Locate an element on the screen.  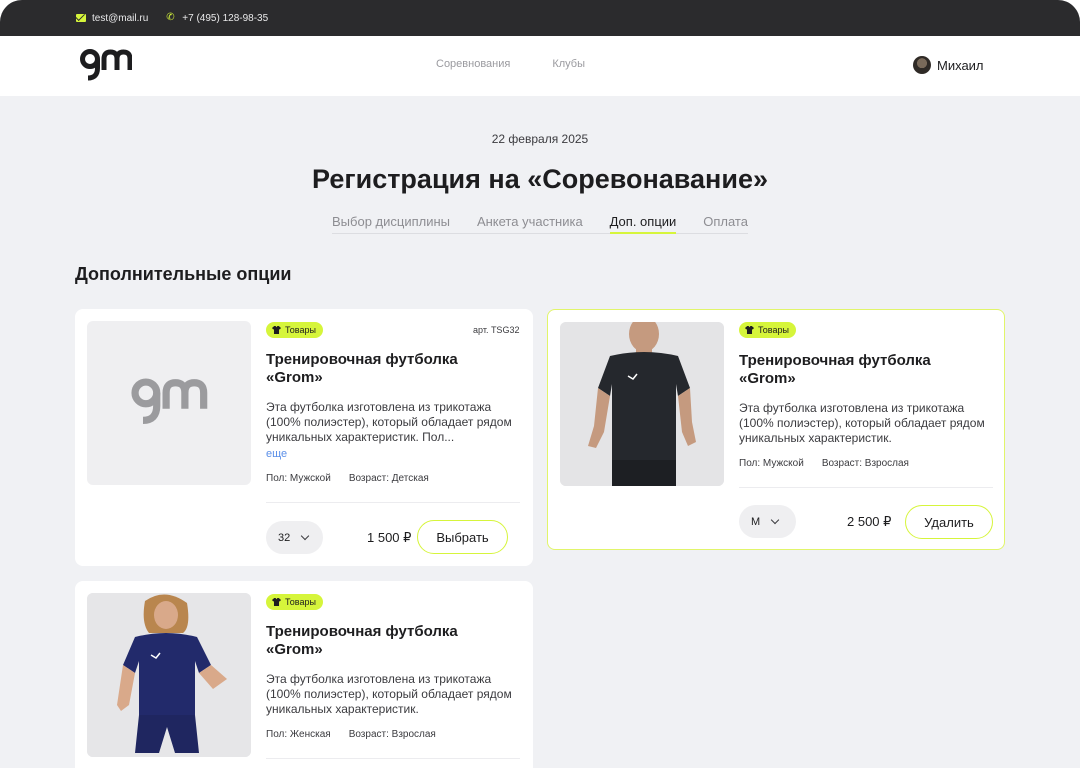
article-number: арт. TSG32 is located at coordinates (496, 330).